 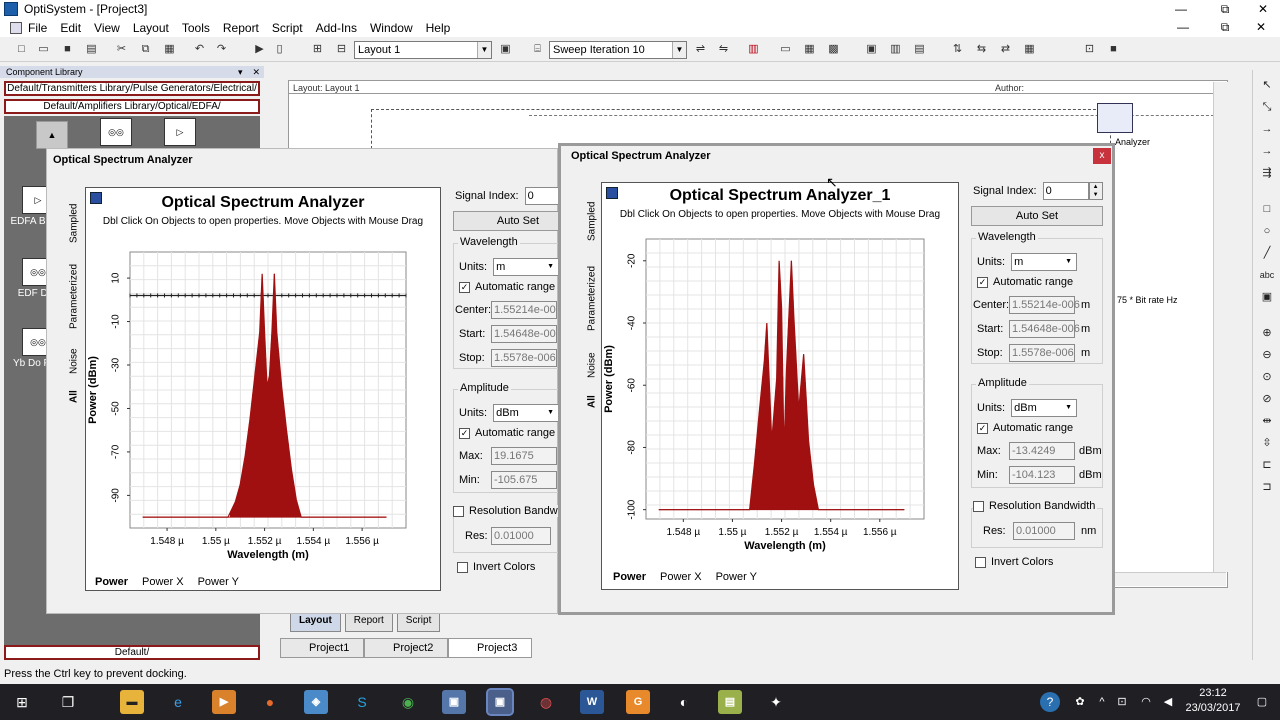 What do you see at coordinates (1225, 9) in the screenshot?
I see `restore-button: ⧉` at bounding box center [1225, 9].